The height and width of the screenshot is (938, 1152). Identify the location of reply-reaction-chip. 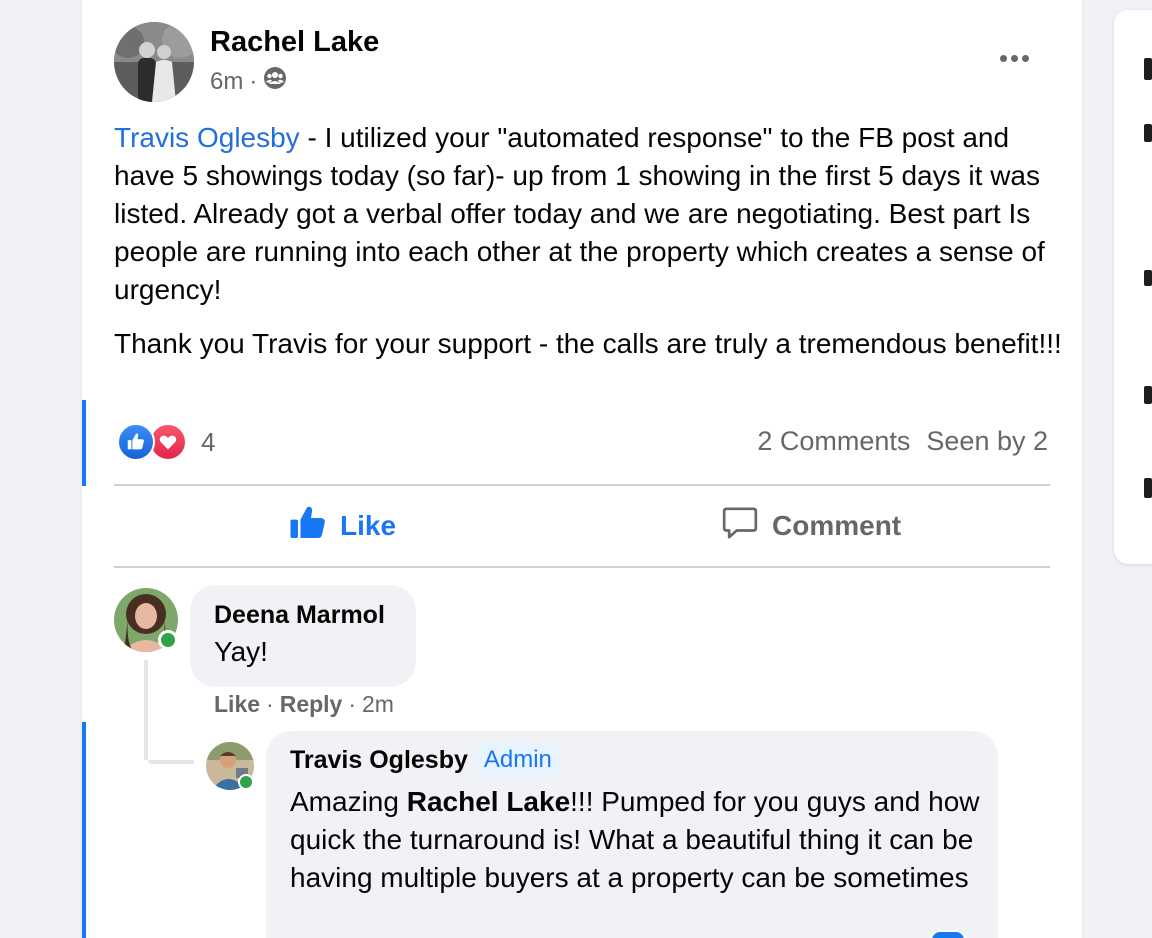
(948, 934).